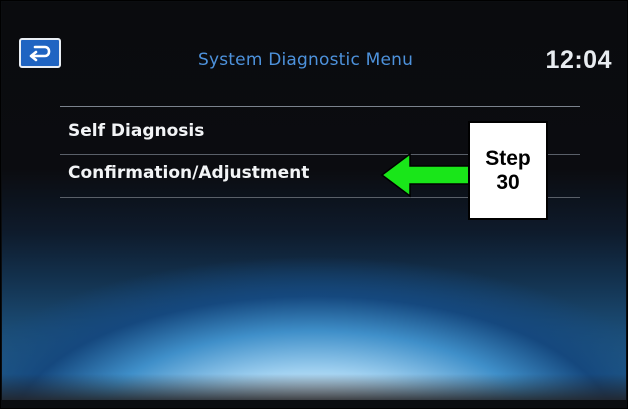  I want to click on step-callout-number: 30, so click(508, 182).